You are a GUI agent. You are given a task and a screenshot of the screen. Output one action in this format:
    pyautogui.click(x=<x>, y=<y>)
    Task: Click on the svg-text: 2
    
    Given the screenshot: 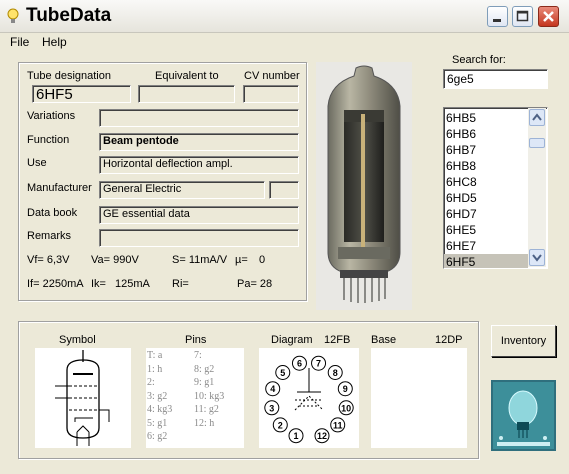 What is the action you would take?
    pyautogui.click(x=280, y=425)
    